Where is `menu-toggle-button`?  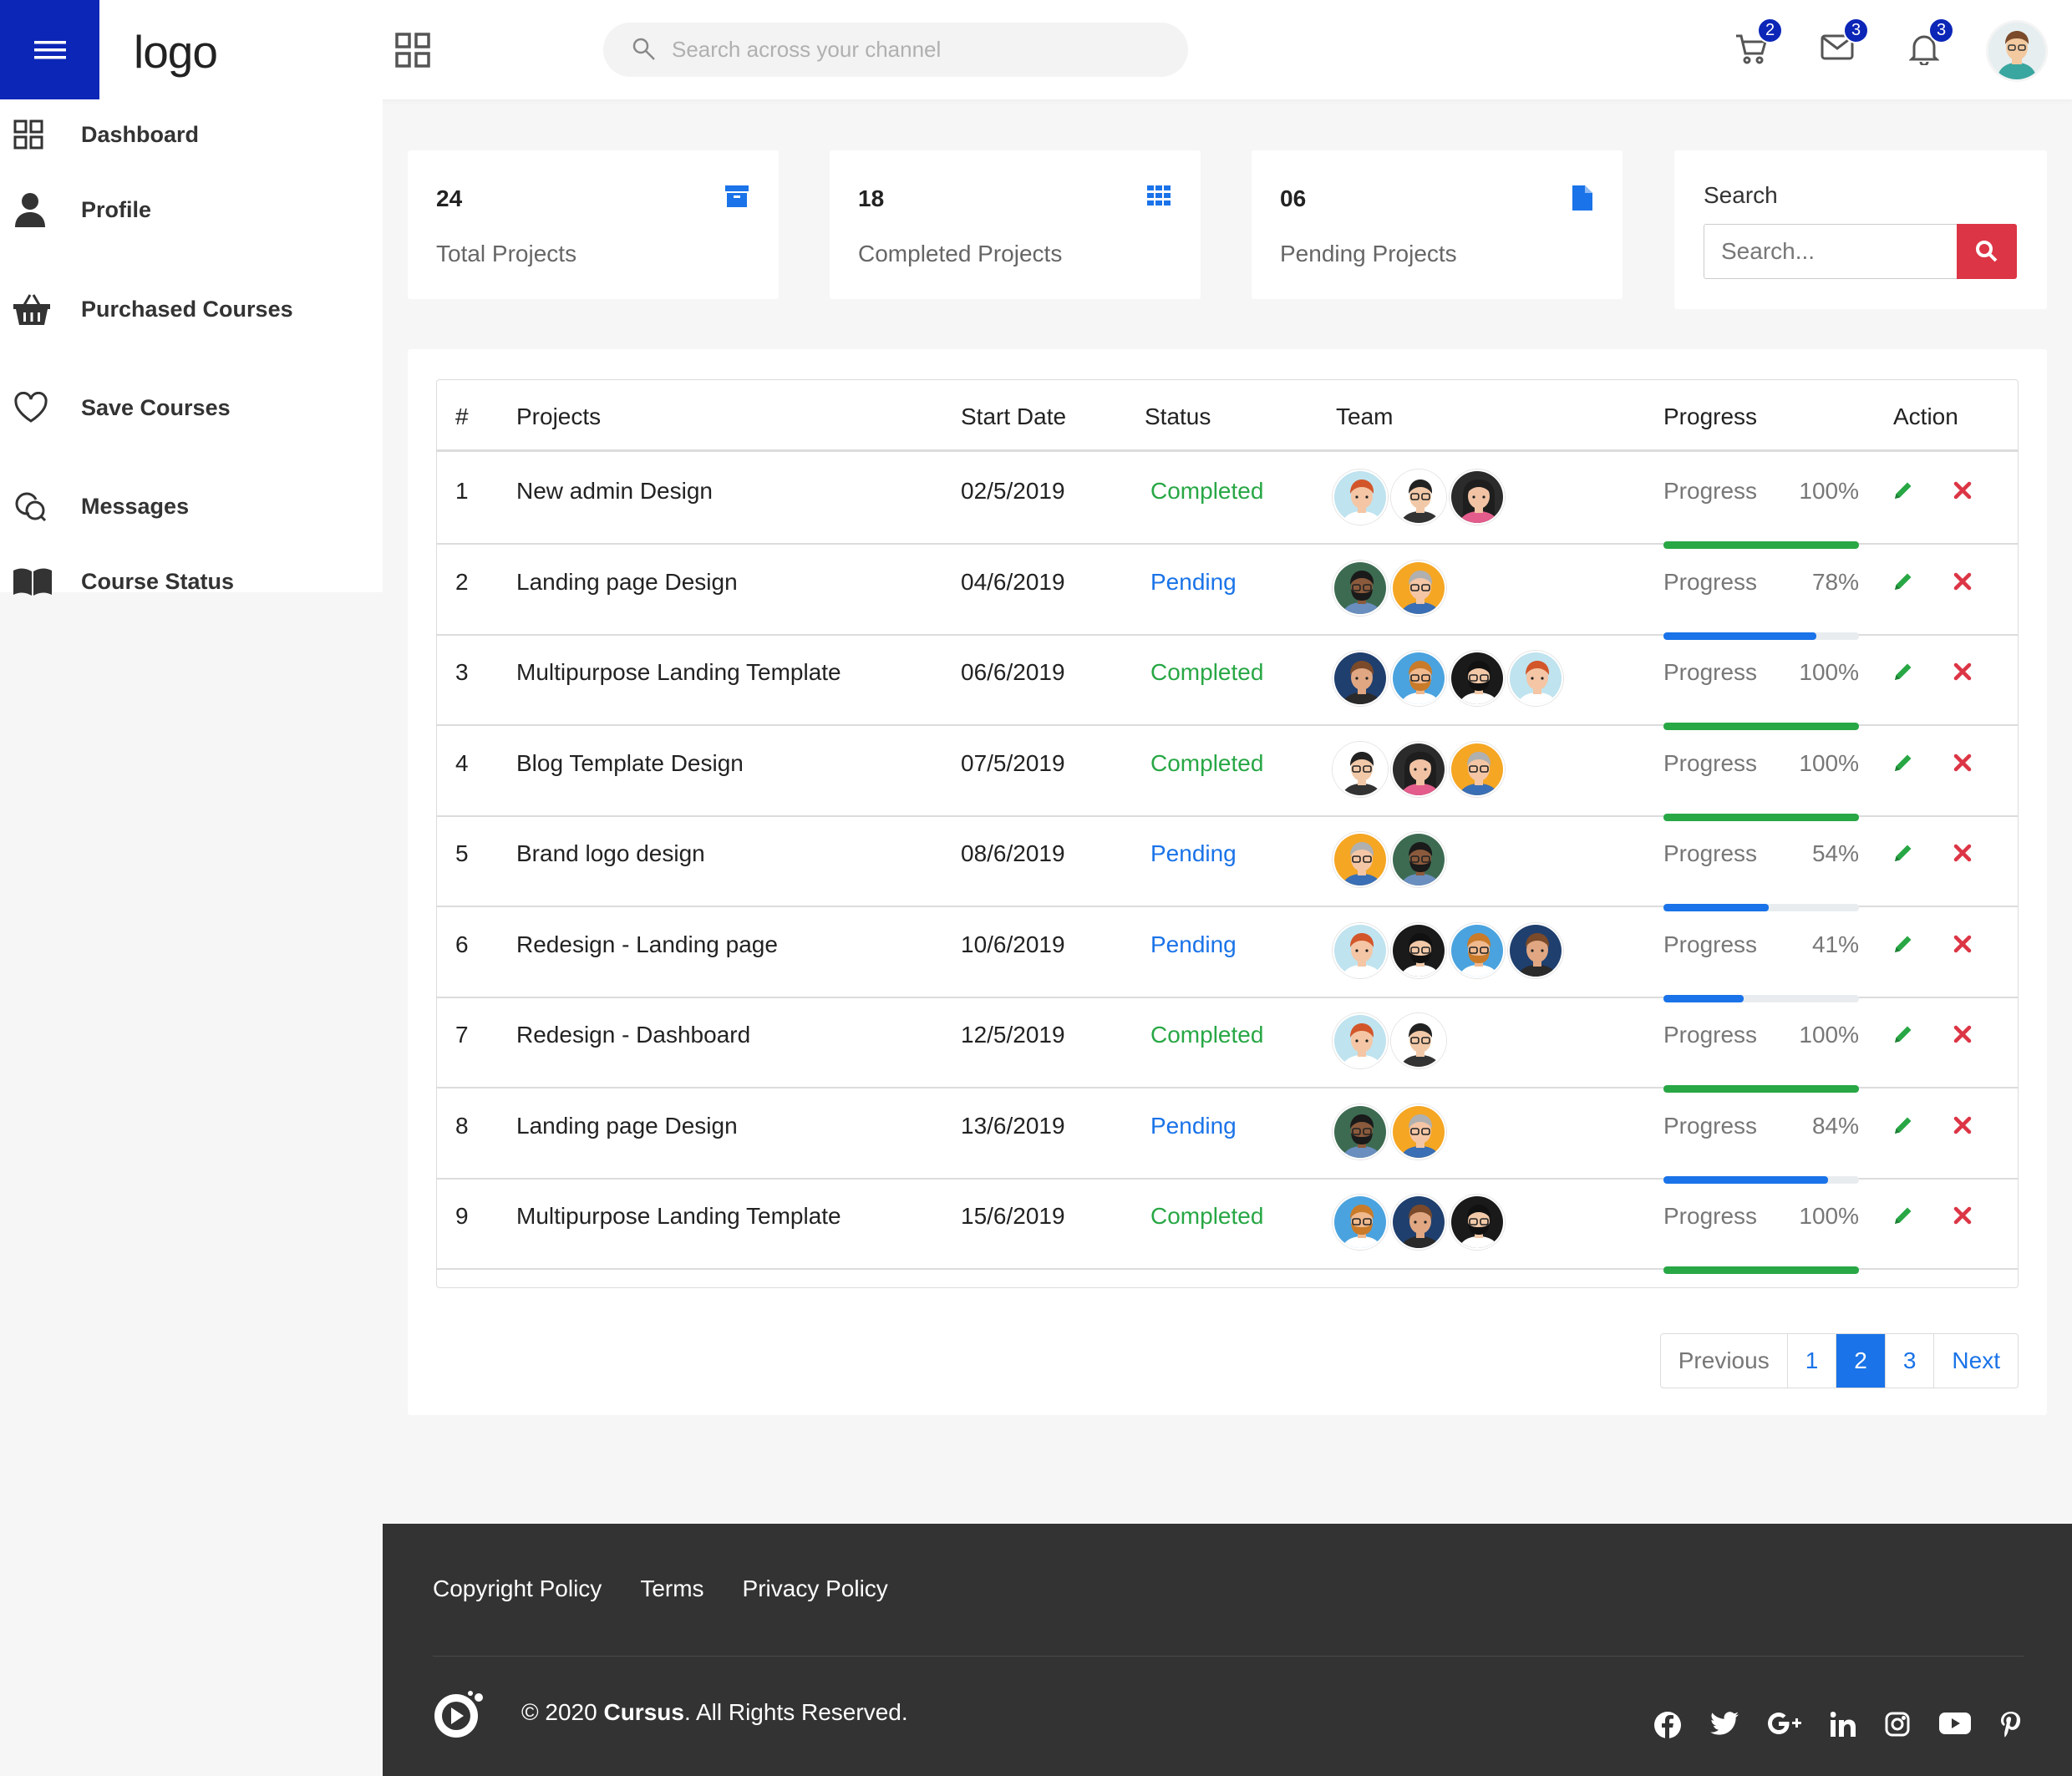
menu-toggle-button is located at coordinates (49, 49).